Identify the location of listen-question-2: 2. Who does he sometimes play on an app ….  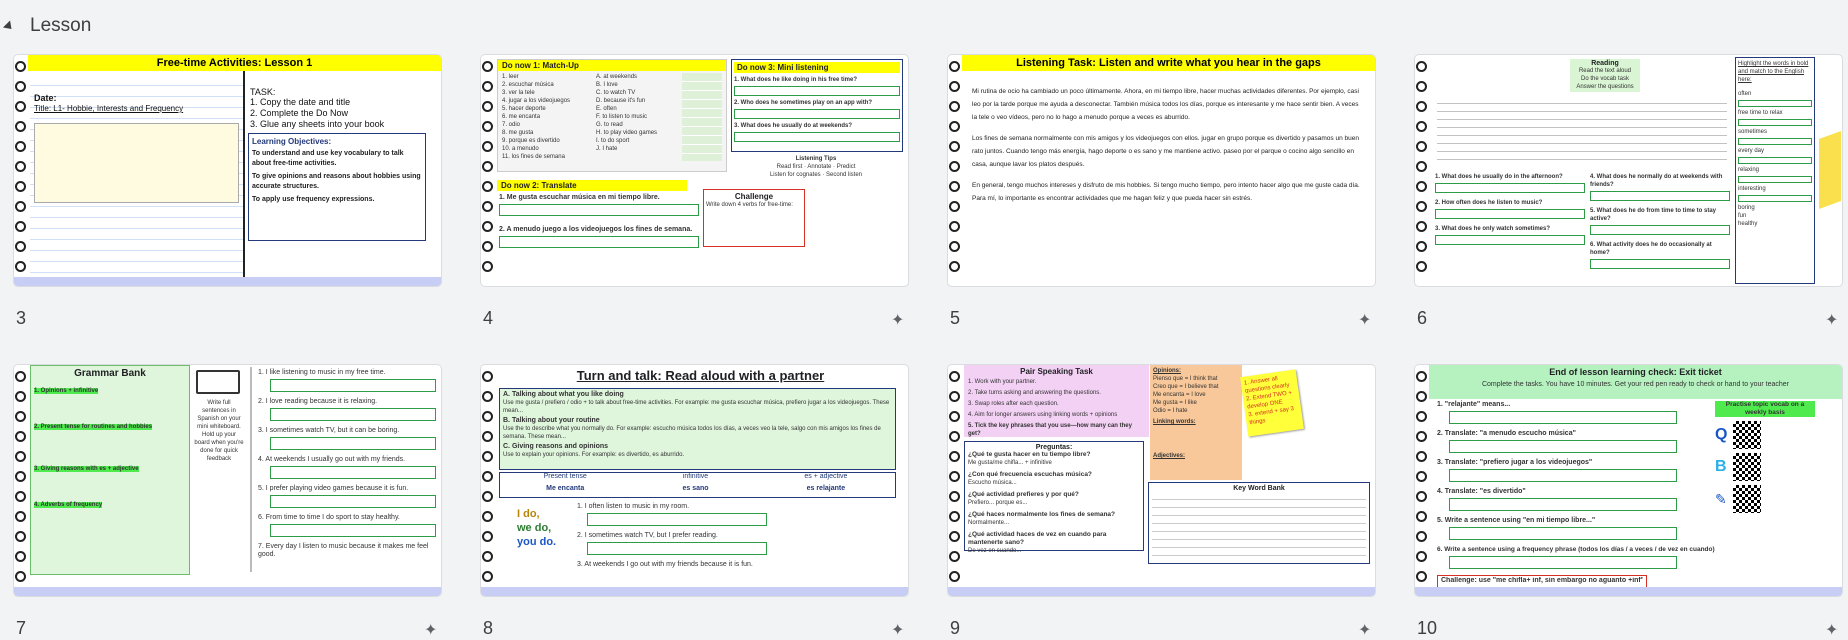
(803, 103).